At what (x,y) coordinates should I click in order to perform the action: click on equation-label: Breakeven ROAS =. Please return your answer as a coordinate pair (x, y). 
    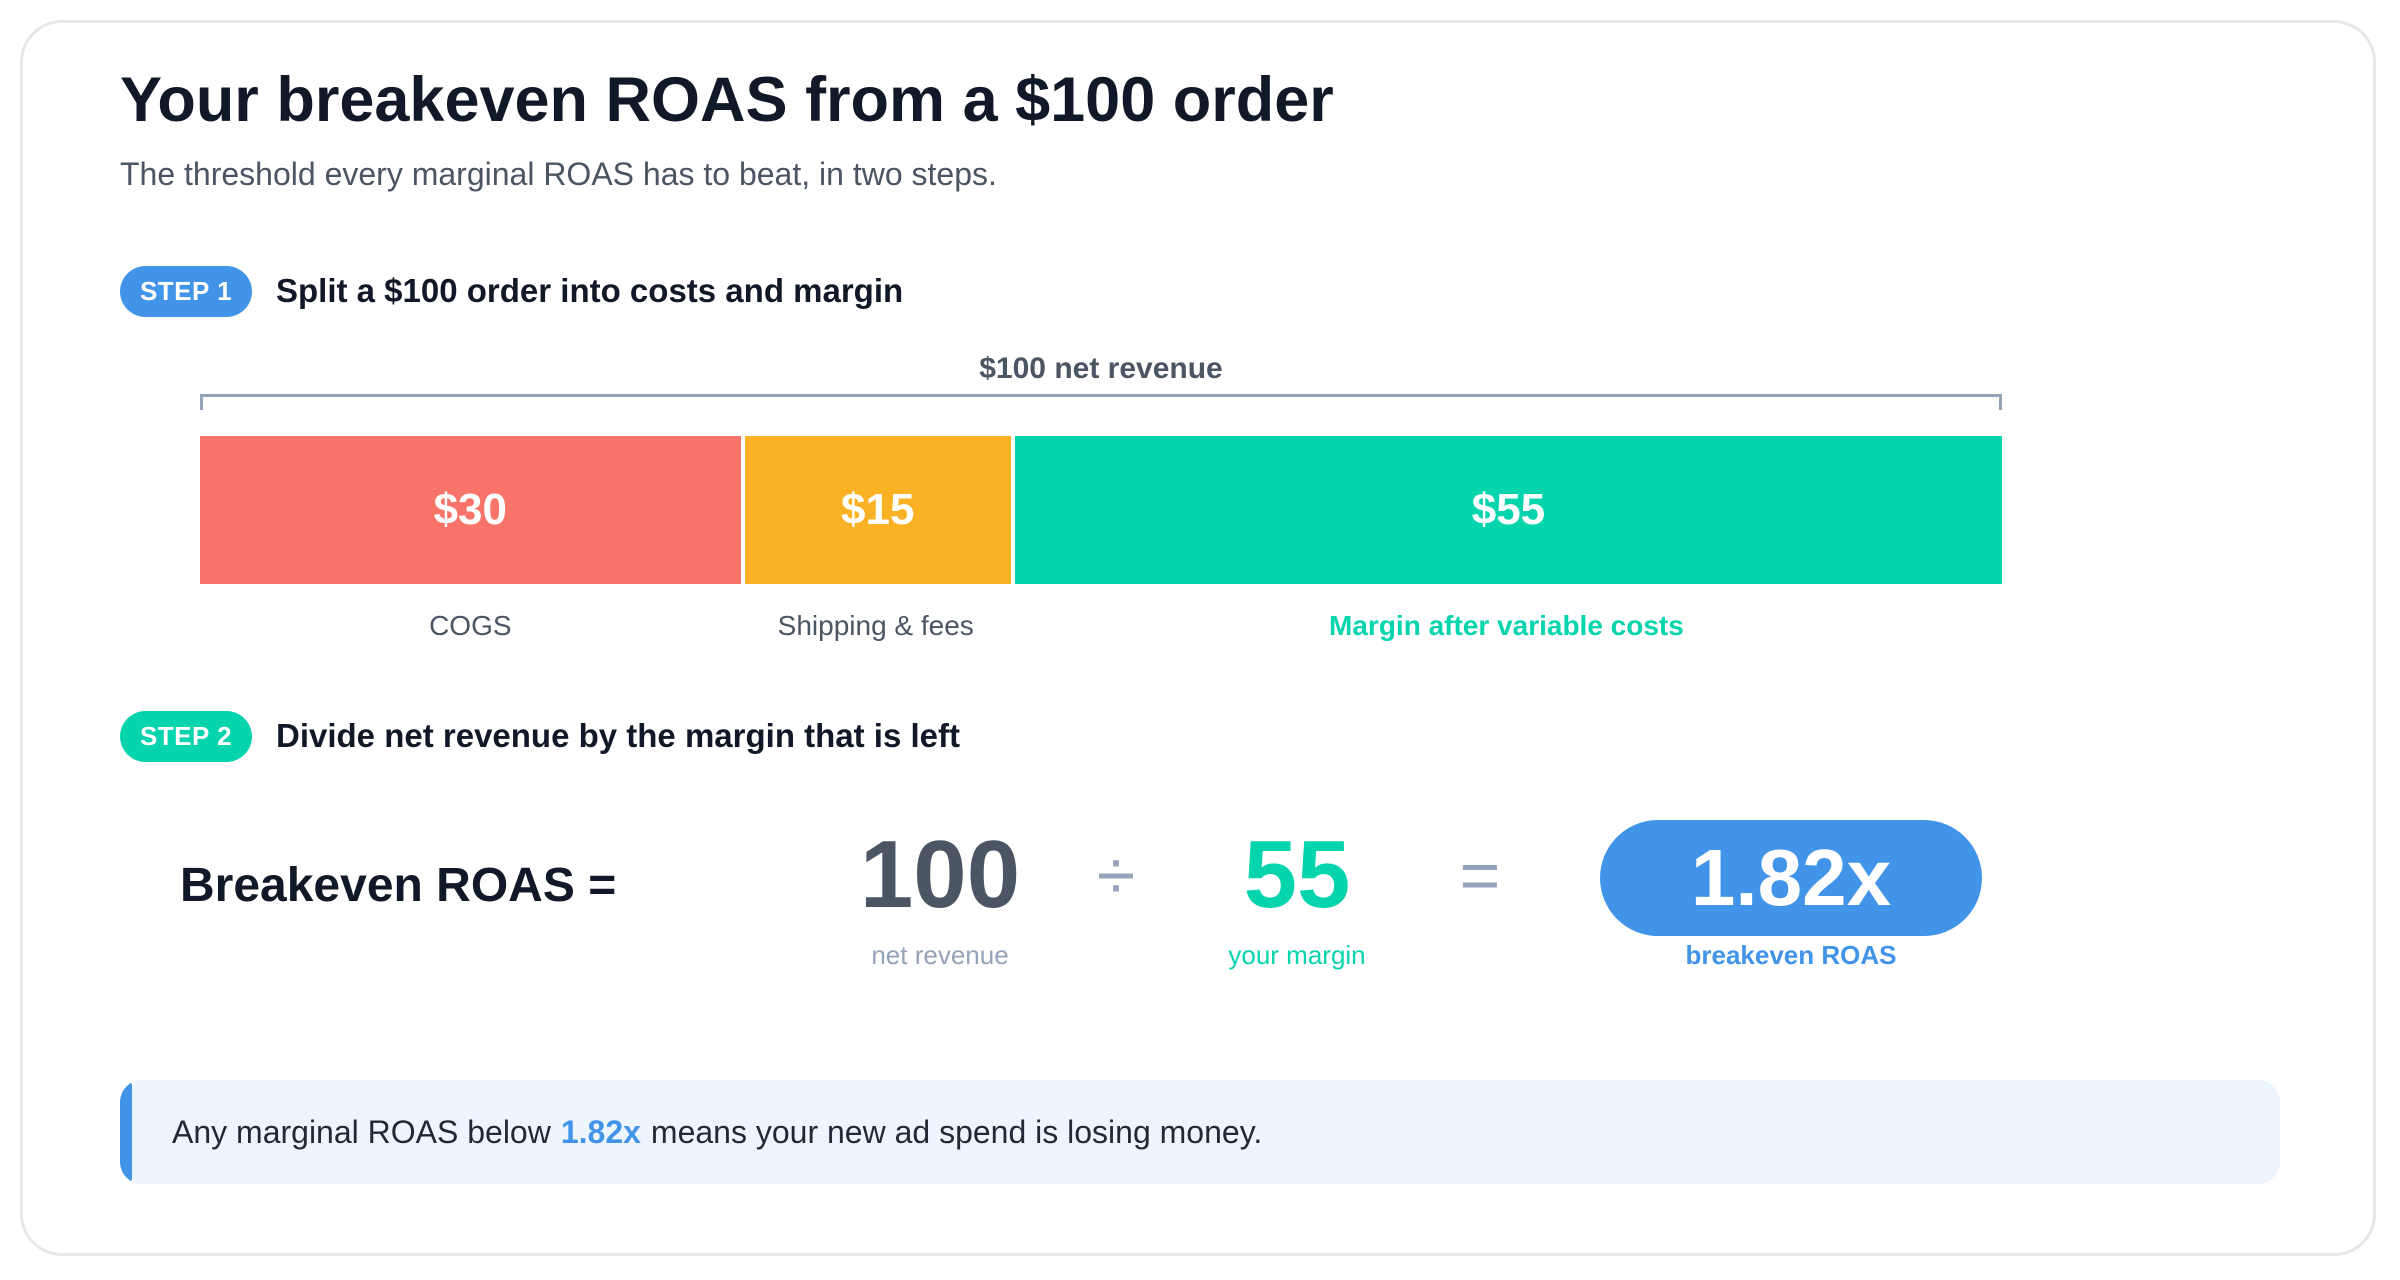
    Looking at the image, I should click on (398, 885).